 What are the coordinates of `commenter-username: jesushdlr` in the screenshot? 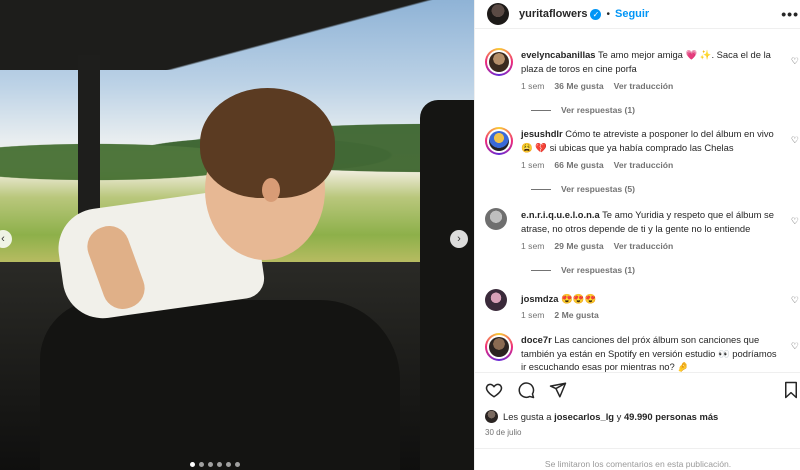 It's located at (542, 133).